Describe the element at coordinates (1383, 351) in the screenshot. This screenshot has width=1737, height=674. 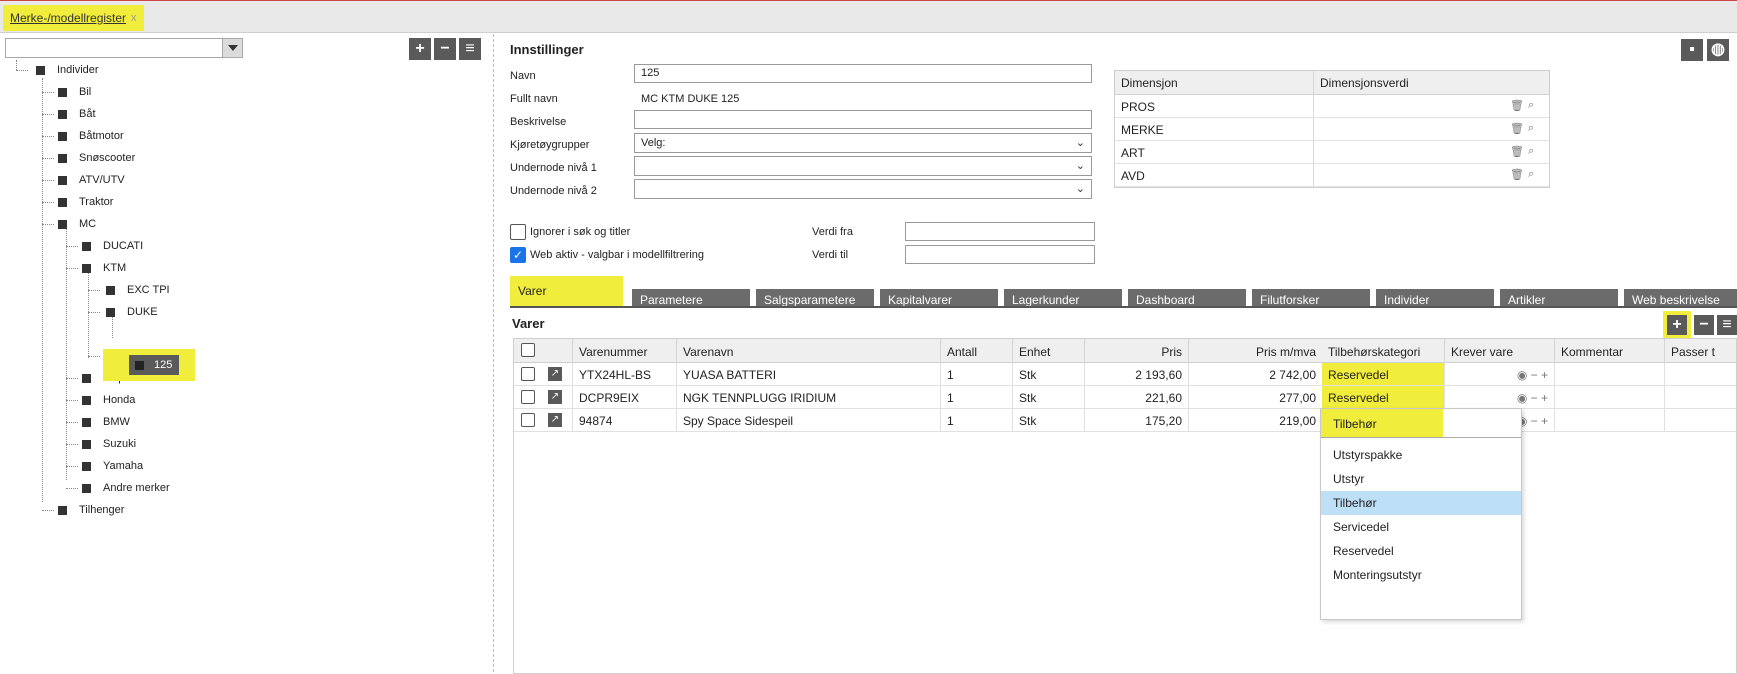
I see `col-tilbehorskategori: Tilbehørskategori` at that location.